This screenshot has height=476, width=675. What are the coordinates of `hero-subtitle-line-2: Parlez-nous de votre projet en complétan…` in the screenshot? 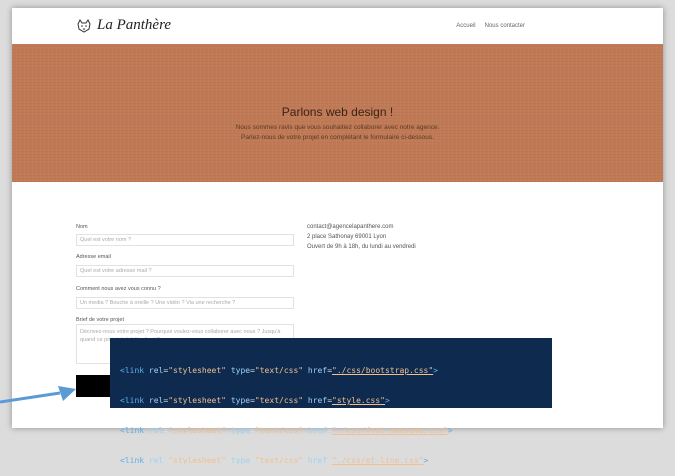 It's located at (337, 137).